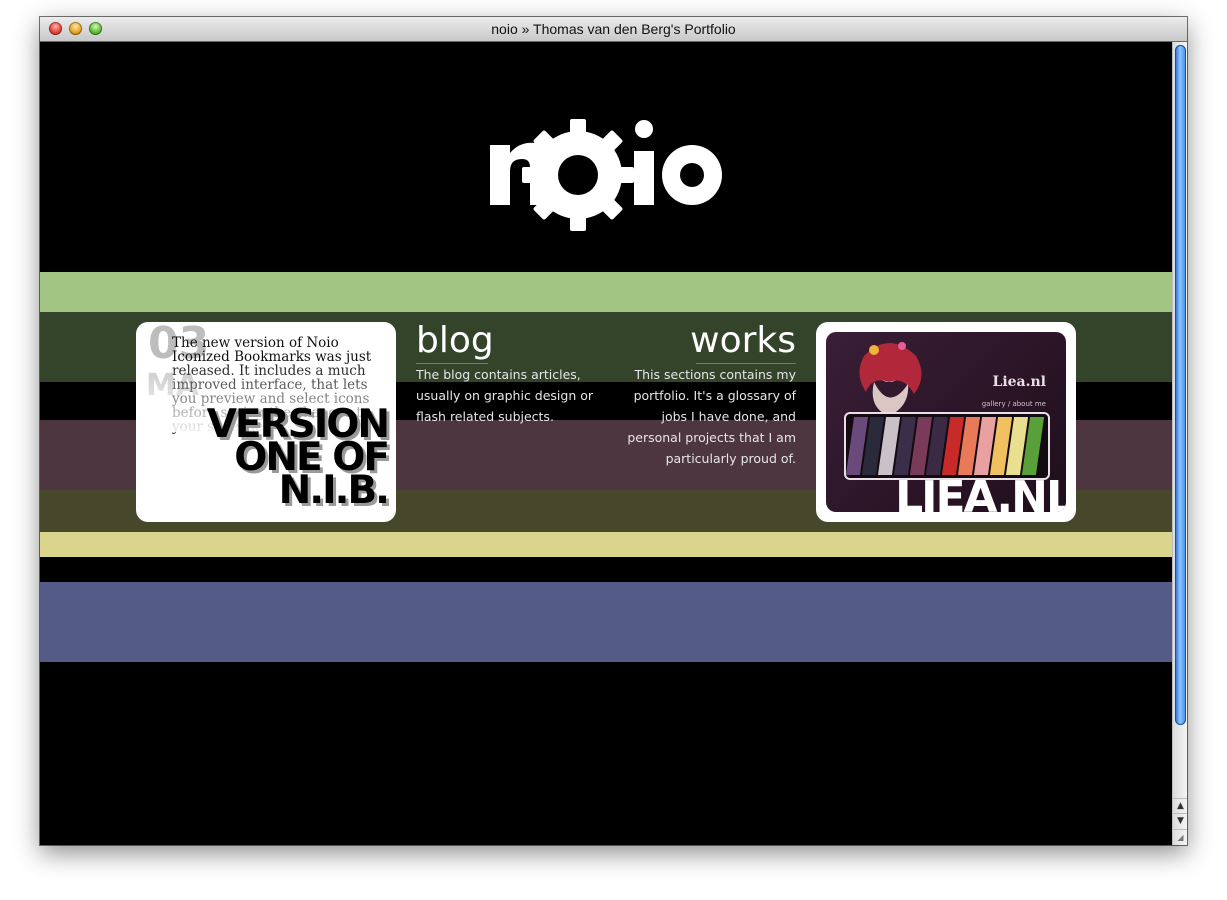  Describe the element at coordinates (1019, 382) in the screenshot. I see `works-thumbnail-site: Liea.nl` at that location.